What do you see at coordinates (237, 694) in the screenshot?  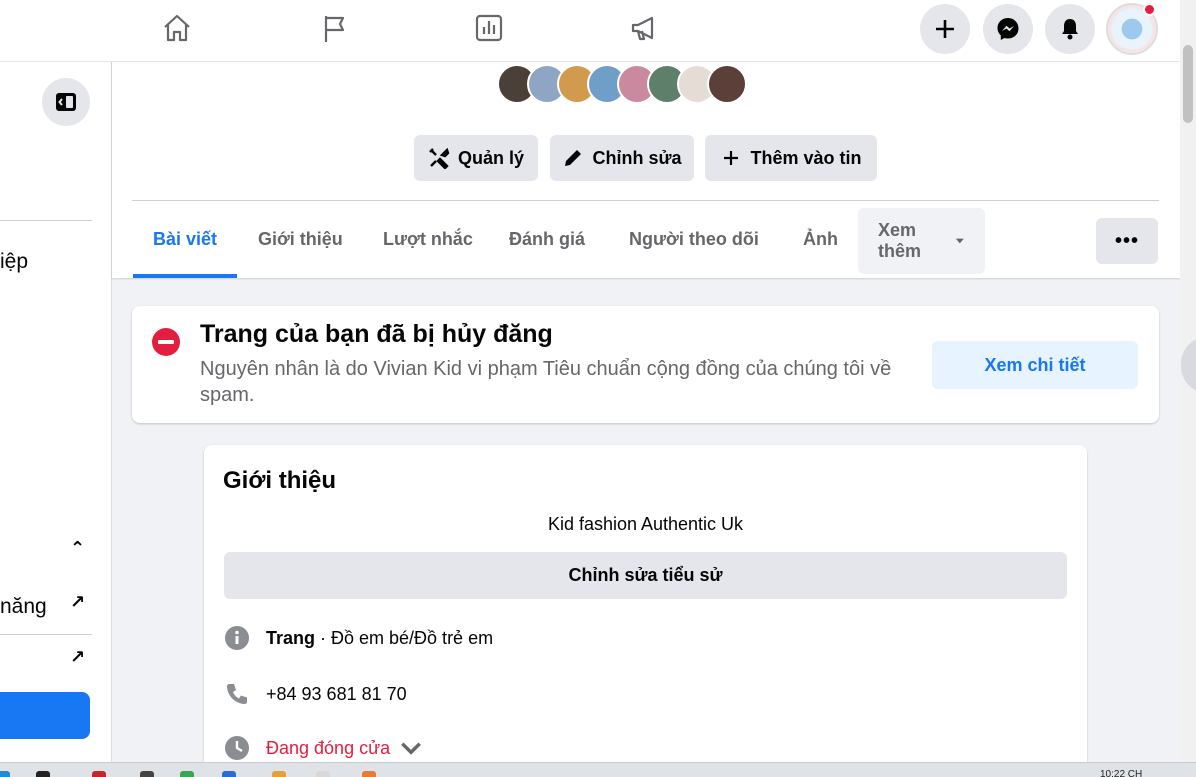 I see `phone-icon` at bounding box center [237, 694].